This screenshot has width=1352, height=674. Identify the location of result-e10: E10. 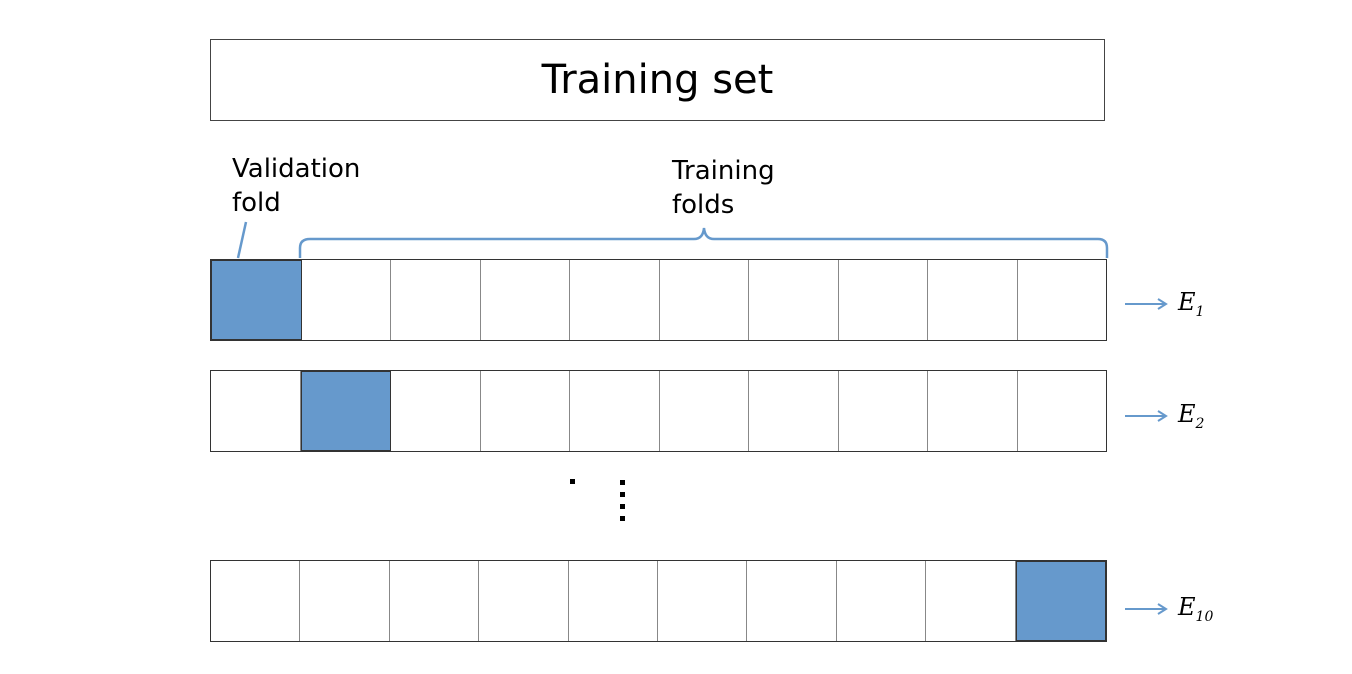
(1168, 609).